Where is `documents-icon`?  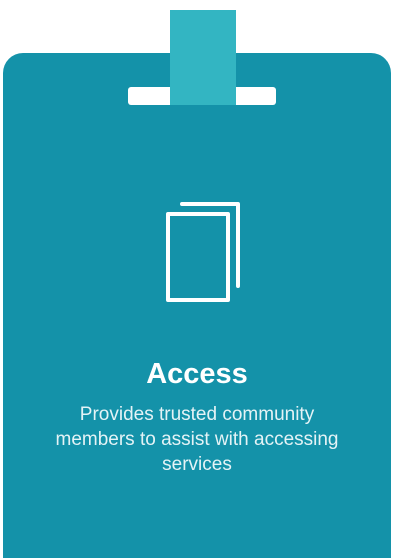 documents-icon is located at coordinates (203, 252).